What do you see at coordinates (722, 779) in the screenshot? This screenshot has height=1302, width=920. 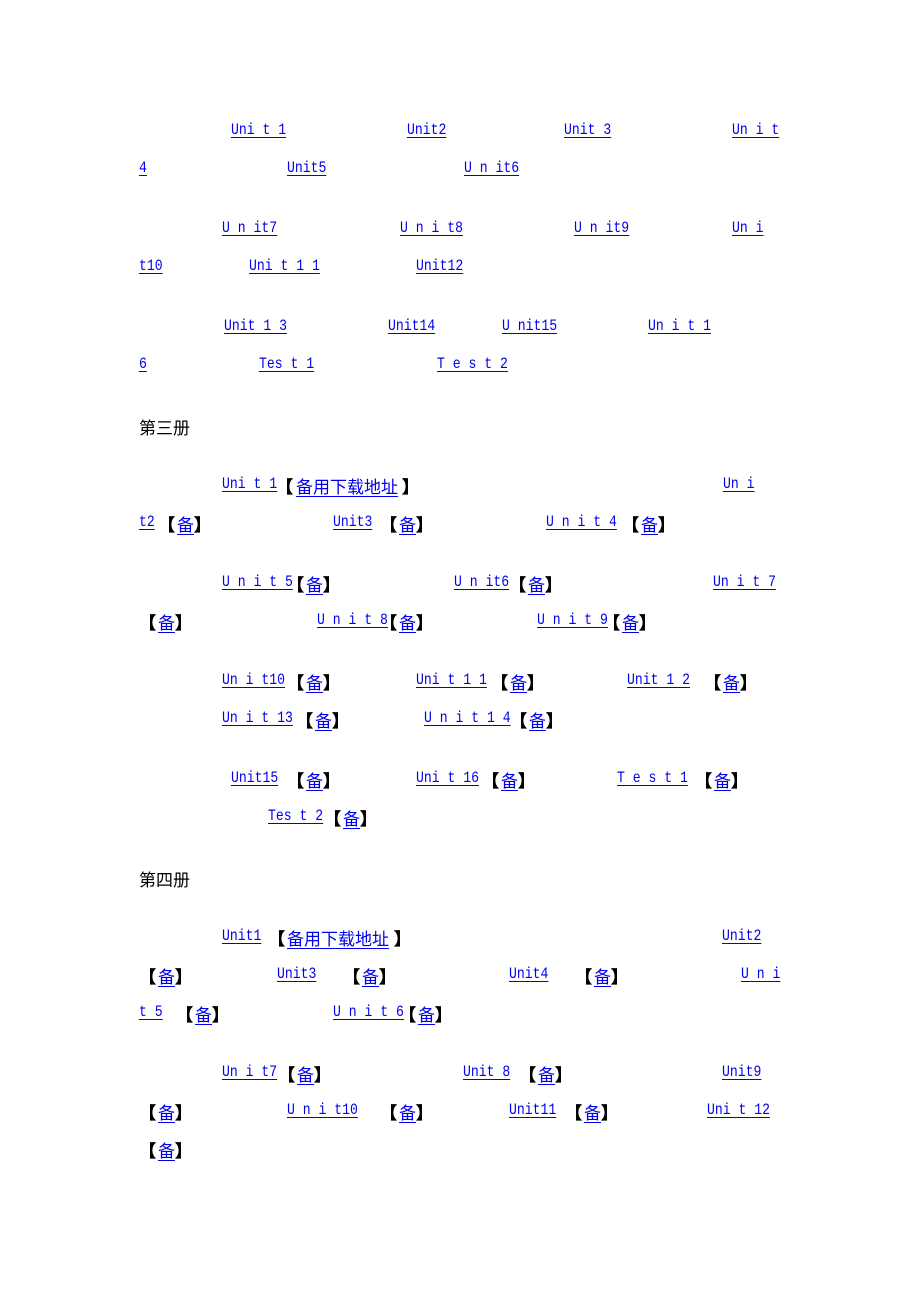 I see `book3-alt-link-test1: 备` at bounding box center [722, 779].